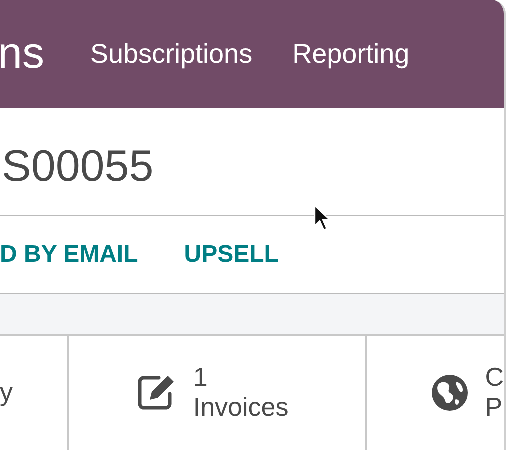 This screenshot has height=450, width=510. I want to click on stat-label: y, so click(6, 393).